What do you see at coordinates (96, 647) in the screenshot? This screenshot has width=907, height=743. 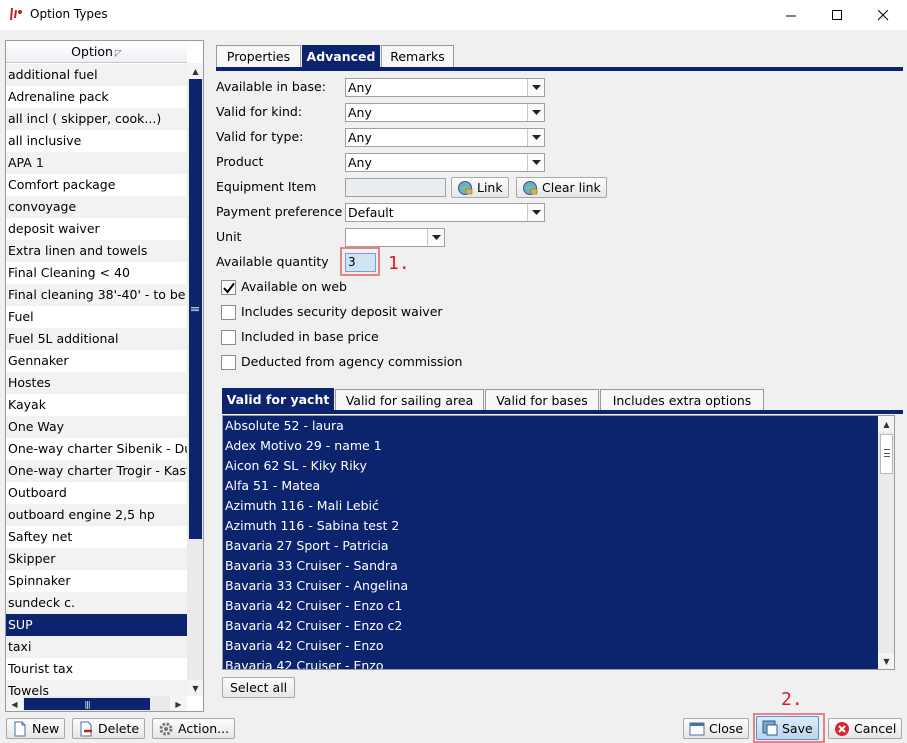 I see `option-list-item: taxi` at bounding box center [96, 647].